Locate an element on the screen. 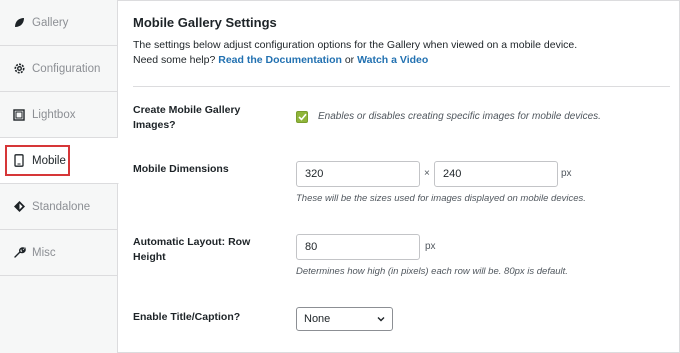 This screenshot has height=353, width=680. checkmark-icon is located at coordinates (302, 117).